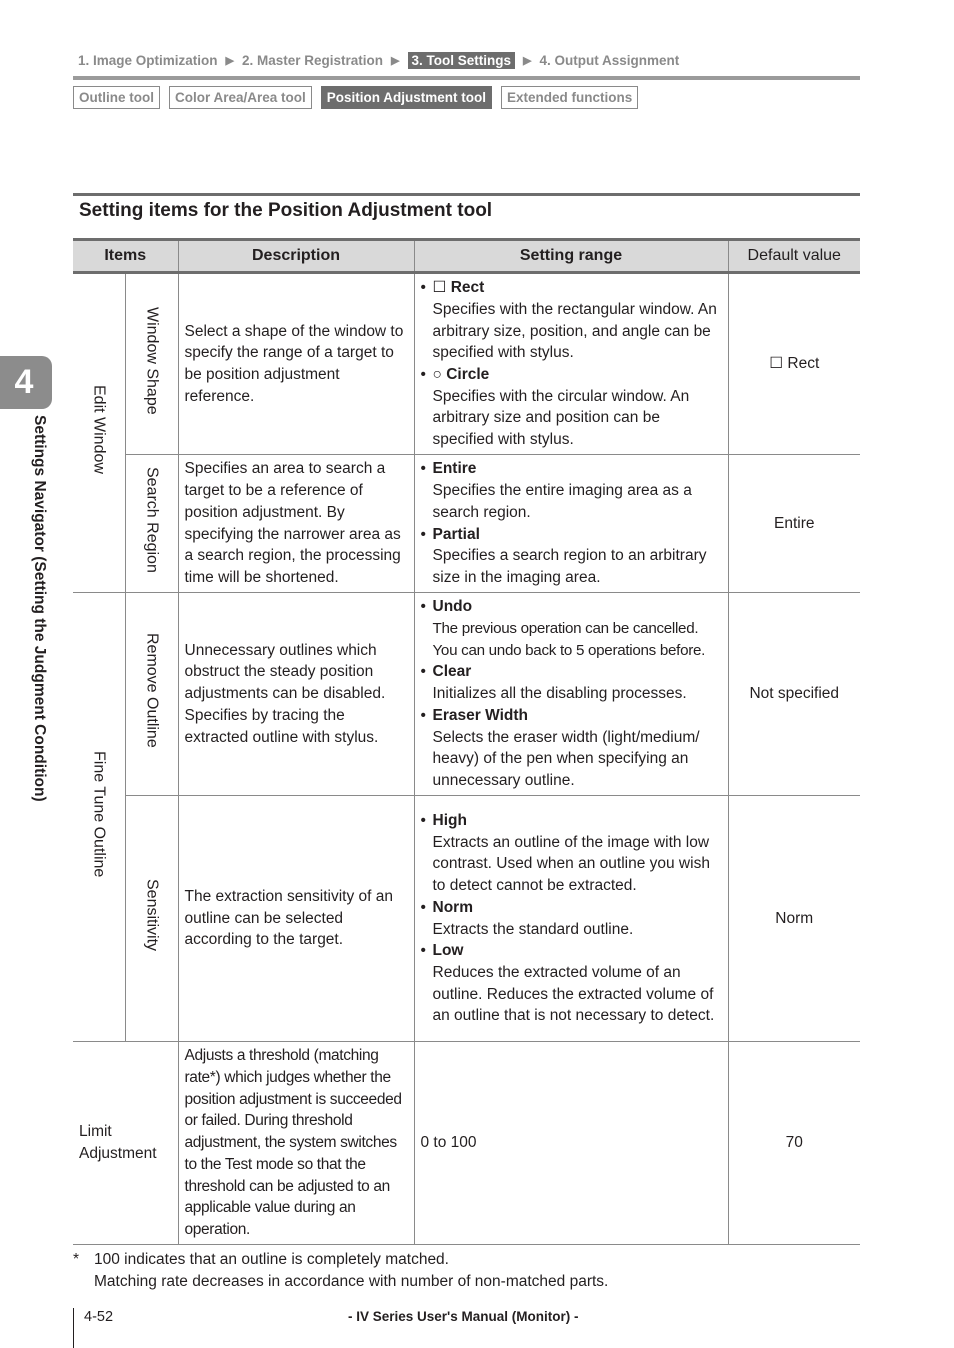 This screenshot has width=954, height=1348. What do you see at coordinates (126, 256) in the screenshot?
I see `header-items: Items` at bounding box center [126, 256].